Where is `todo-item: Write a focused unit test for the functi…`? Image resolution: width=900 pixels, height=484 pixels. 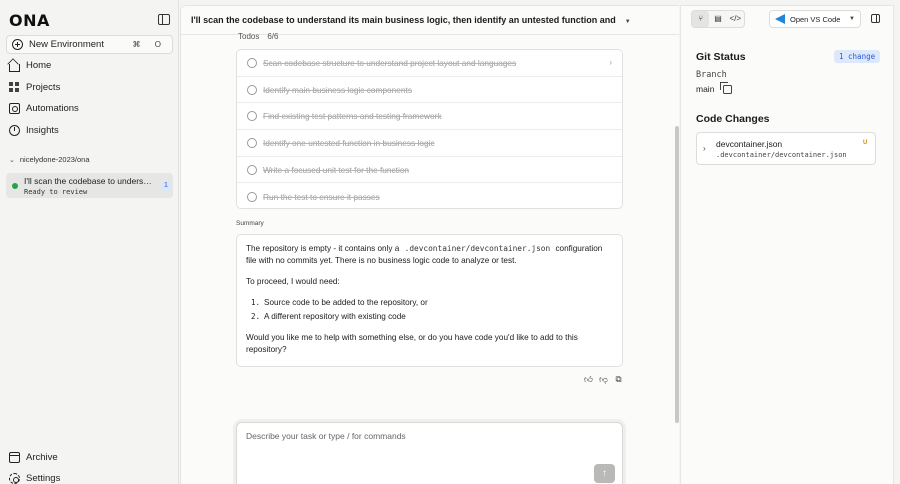
todo-item: Write a focused unit test for the functi… is located at coordinates (429, 170).